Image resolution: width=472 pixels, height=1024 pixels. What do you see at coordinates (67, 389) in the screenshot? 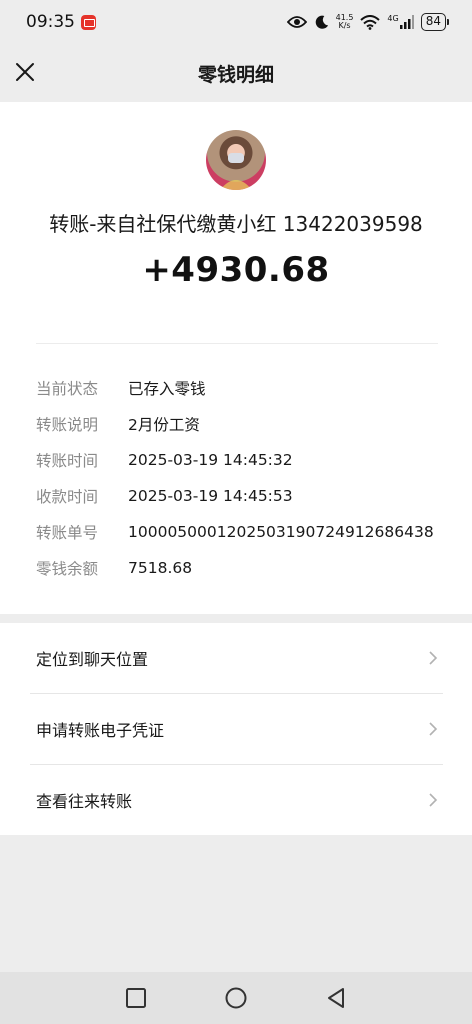
I see `detail-key: 当前状态` at bounding box center [67, 389].